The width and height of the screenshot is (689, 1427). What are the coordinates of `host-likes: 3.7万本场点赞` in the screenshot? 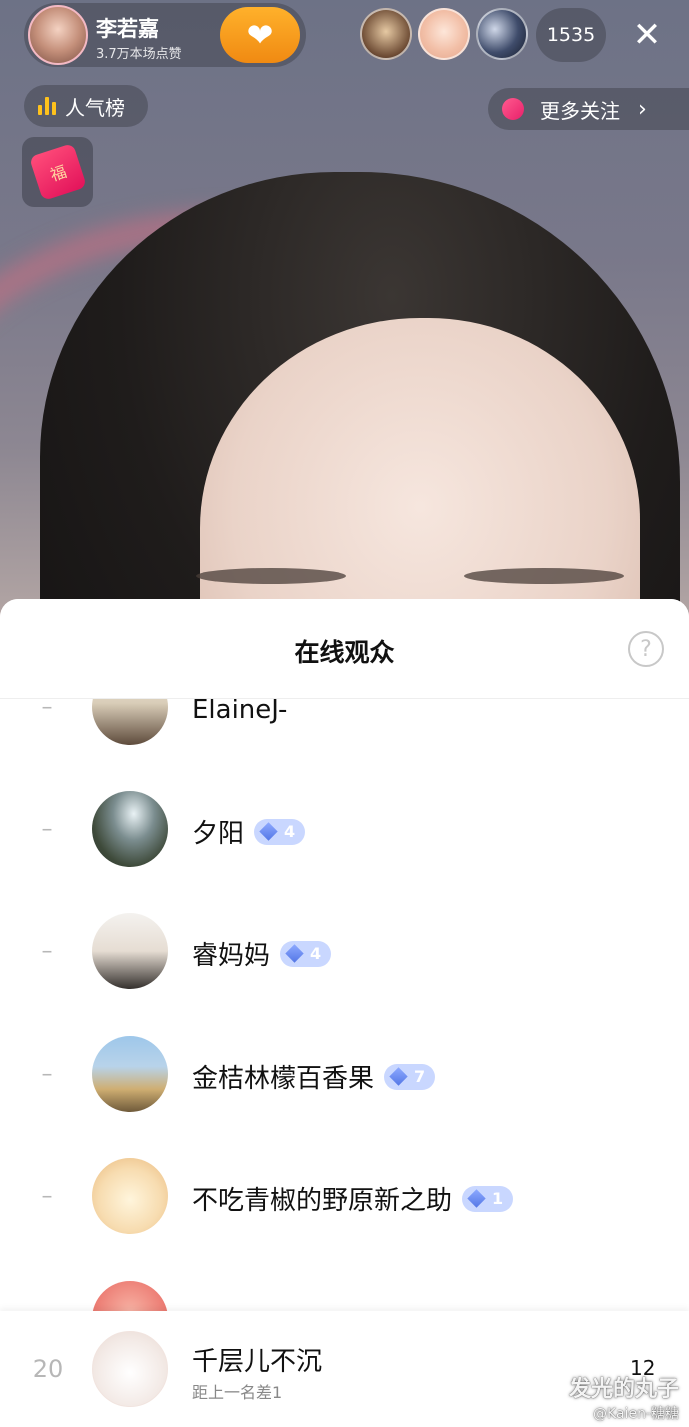 It's located at (139, 54).